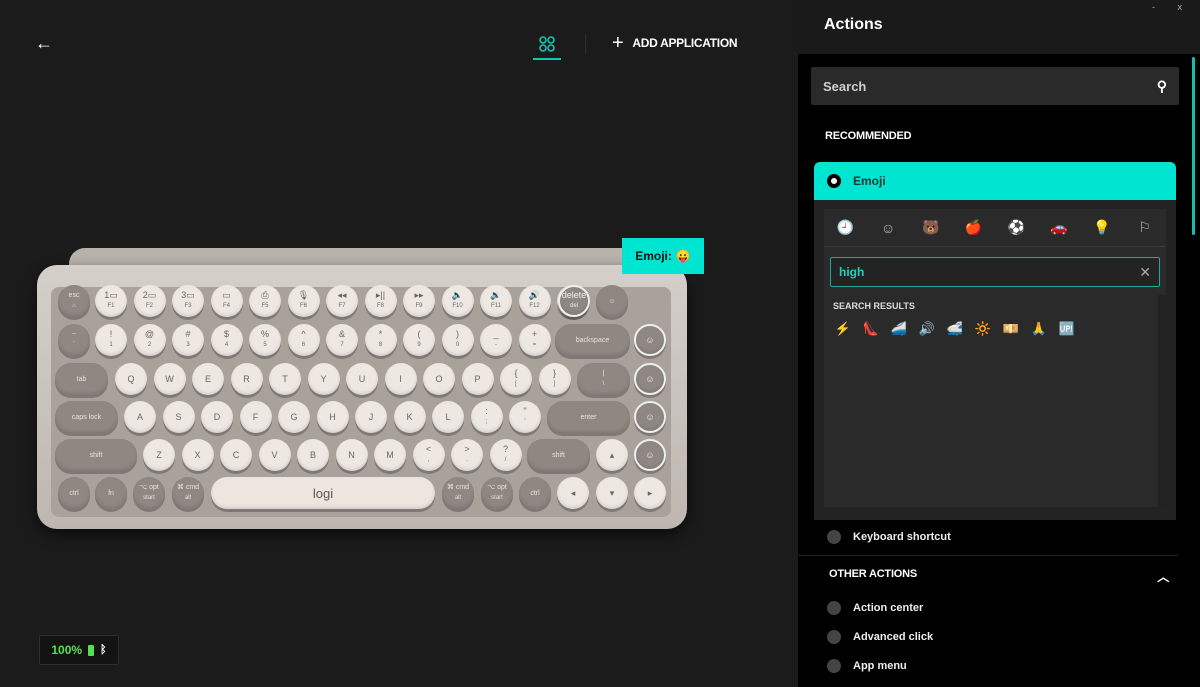 This screenshot has width=1200, height=687. I want to click on key: Q, so click(131, 379).